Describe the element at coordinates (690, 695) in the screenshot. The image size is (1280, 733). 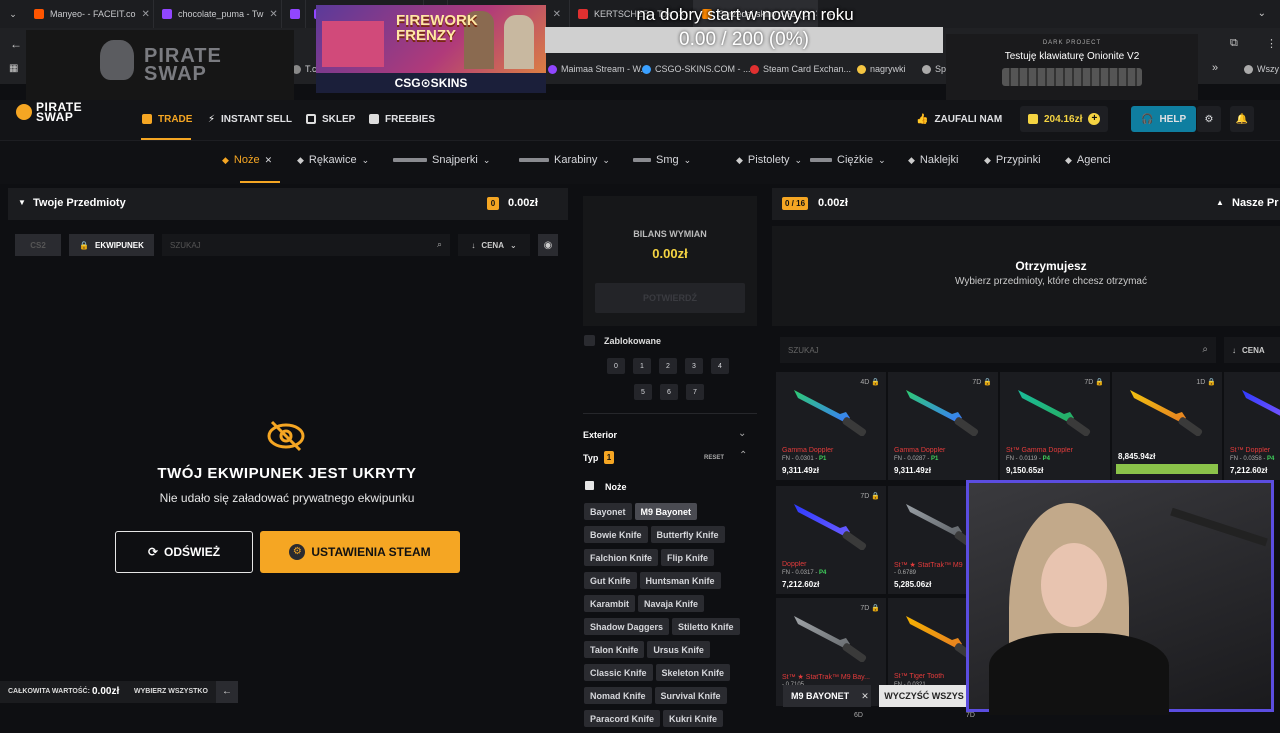
I see `knife-filter-chip: Survival Knife` at that location.